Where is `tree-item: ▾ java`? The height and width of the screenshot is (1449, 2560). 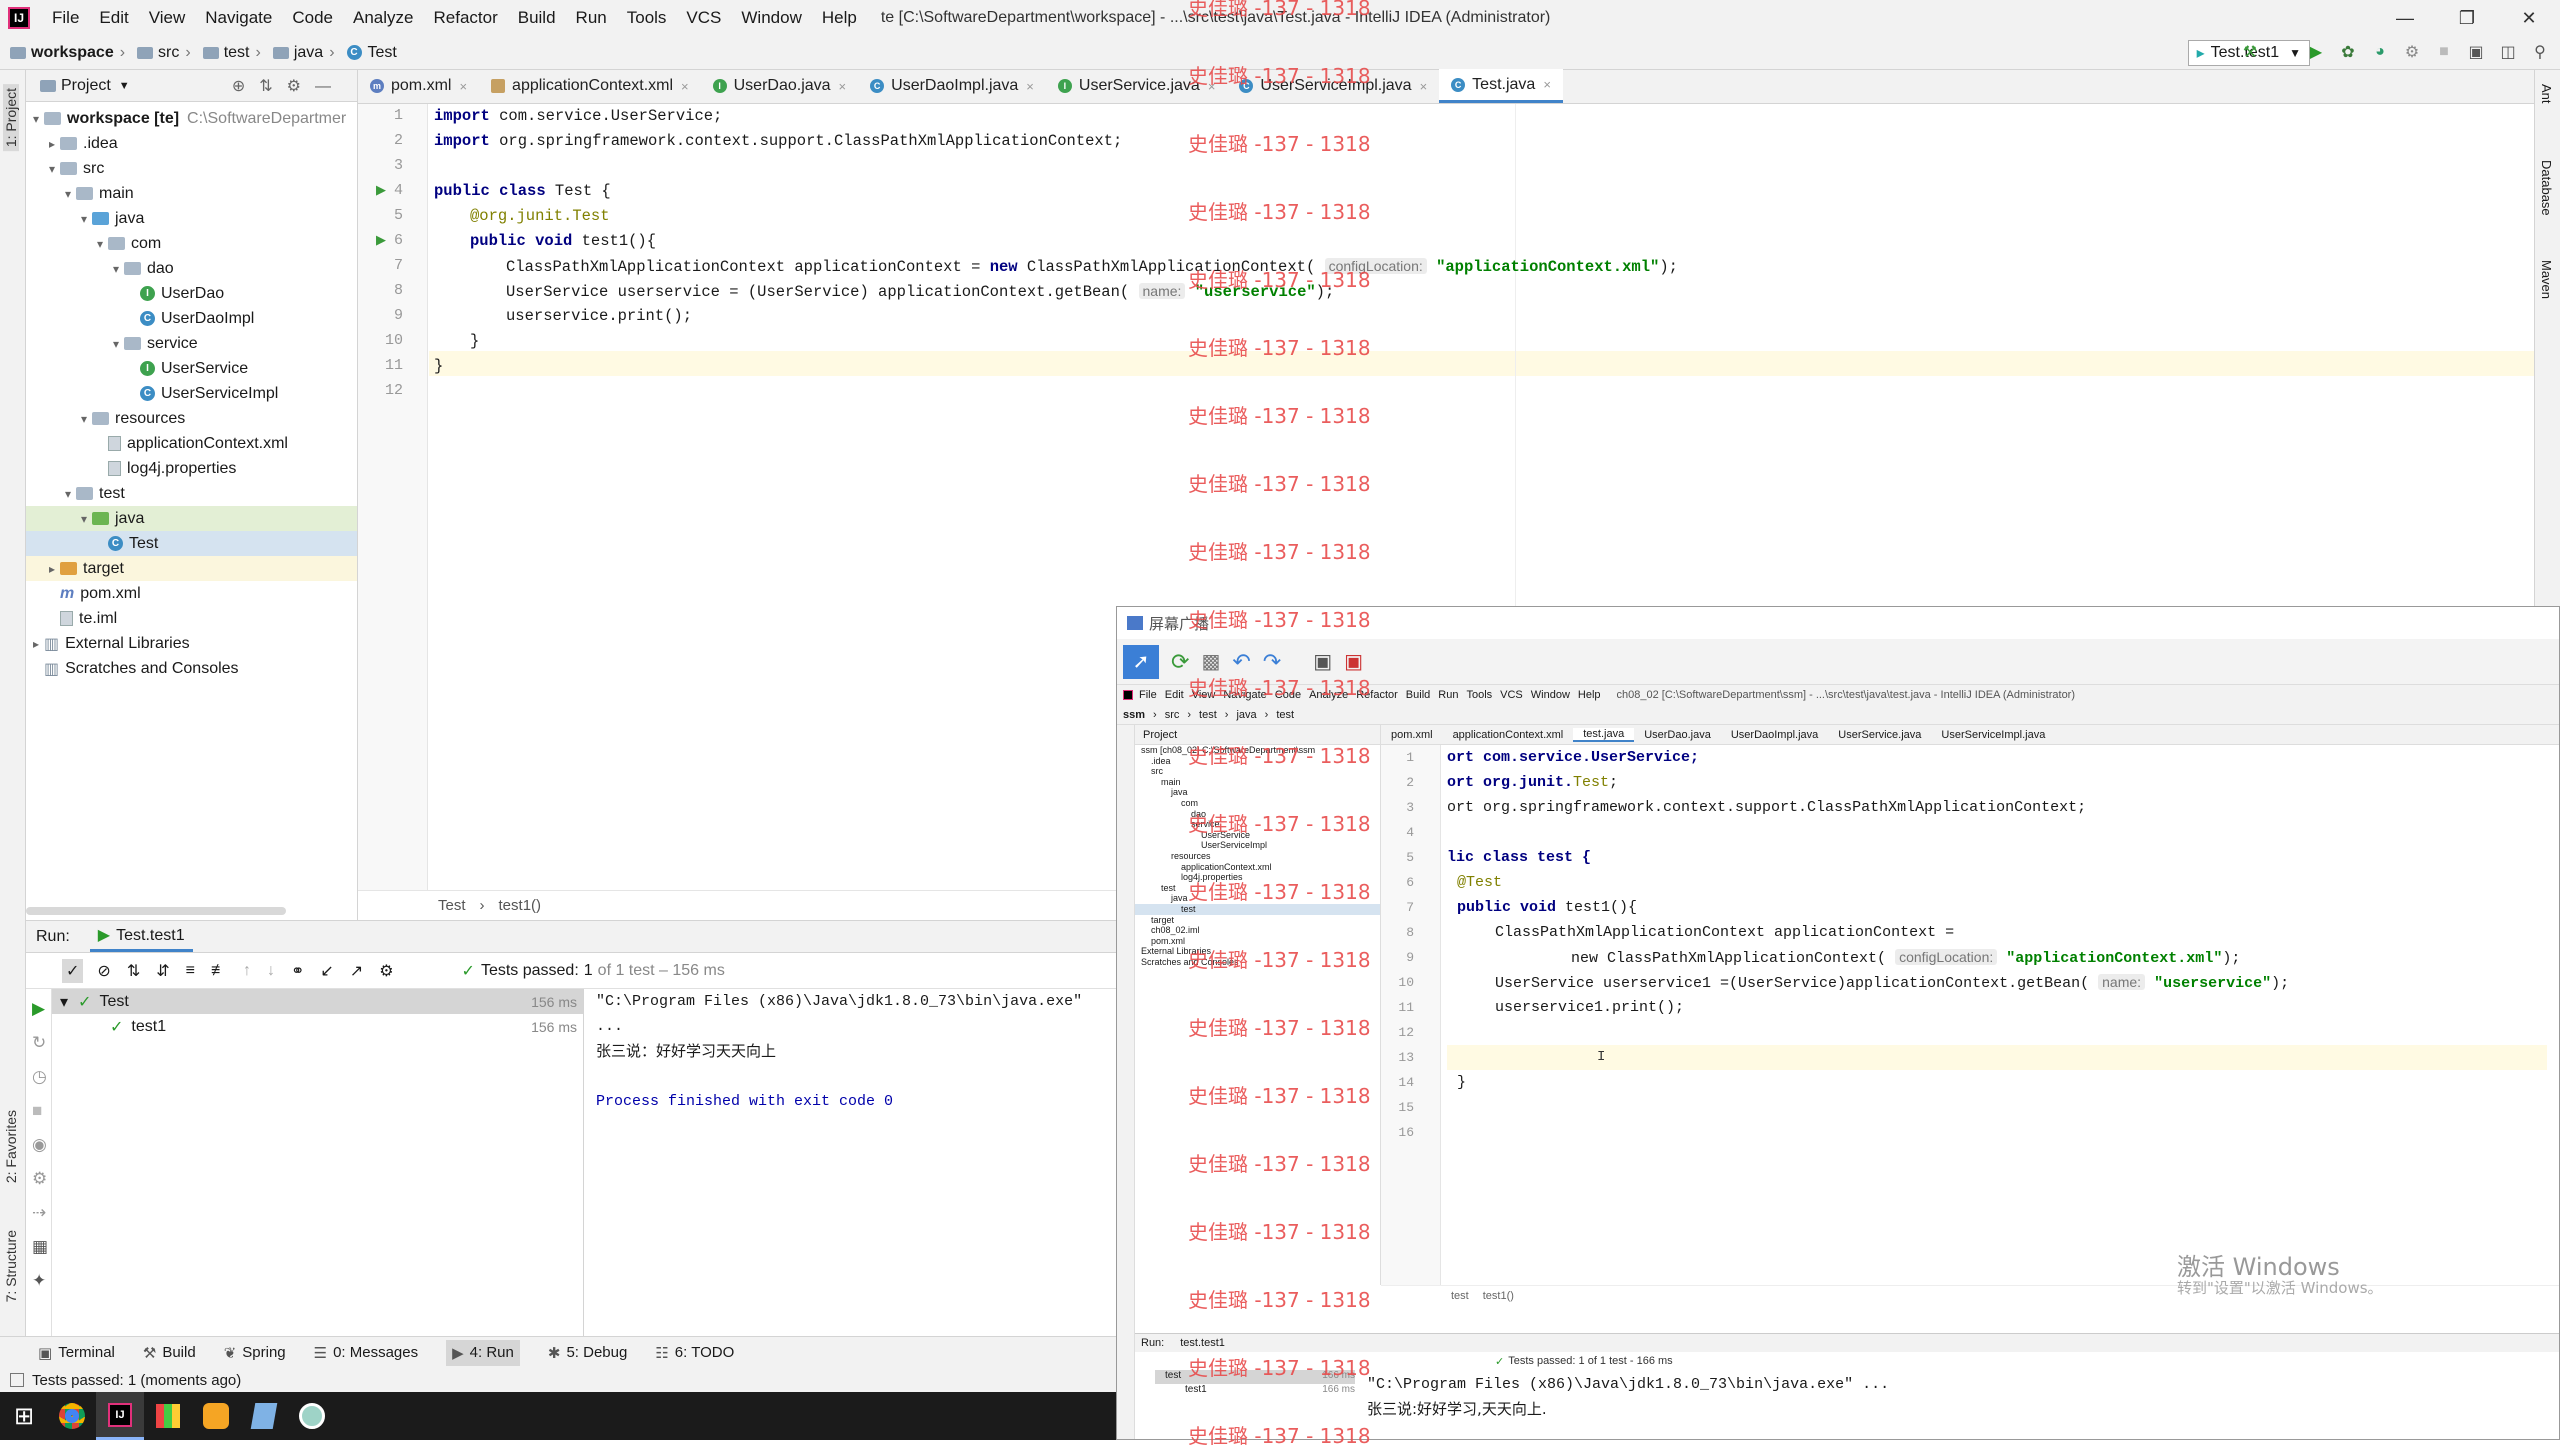 tree-item: ▾ java is located at coordinates (191, 518).